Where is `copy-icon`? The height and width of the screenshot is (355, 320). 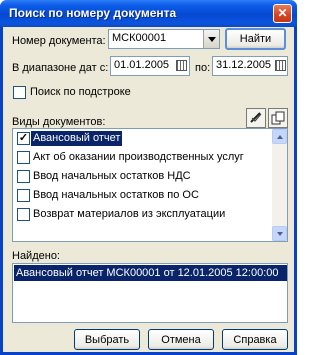 copy-icon is located at coordinates (278, 118).